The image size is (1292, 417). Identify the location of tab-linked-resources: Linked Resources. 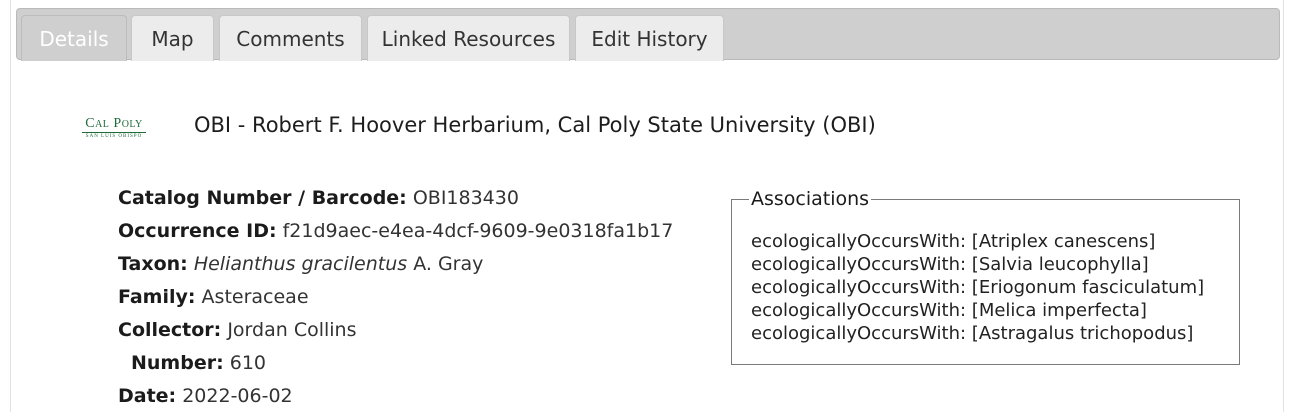
(468, 38).